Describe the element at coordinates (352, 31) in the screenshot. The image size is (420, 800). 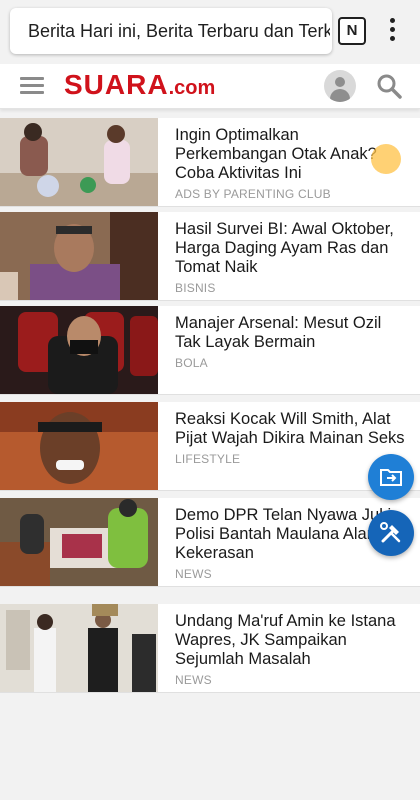
I see `tab-switcher-button: N` at that location.